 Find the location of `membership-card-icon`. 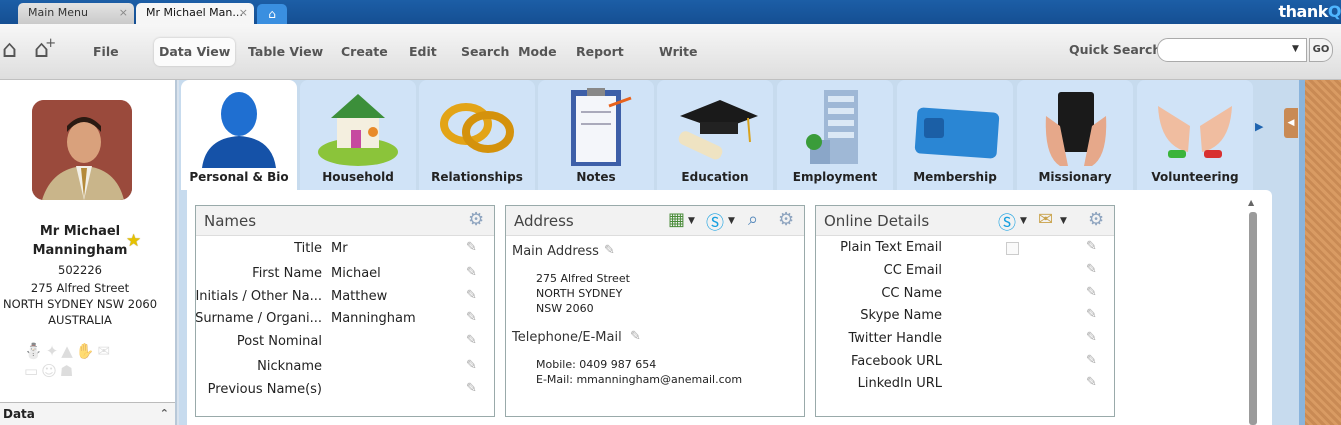

membership-card-icon is located at coordinates (955, 127).